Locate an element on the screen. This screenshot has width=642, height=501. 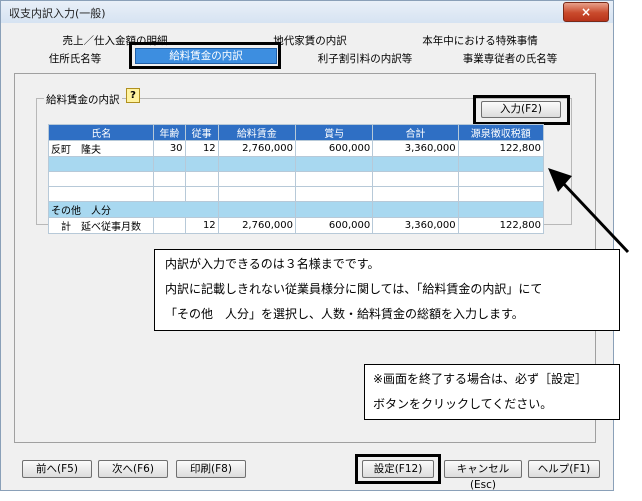
tab-special-circumstances: 本年中における特殊事情 is located at coordinates (480, 40).